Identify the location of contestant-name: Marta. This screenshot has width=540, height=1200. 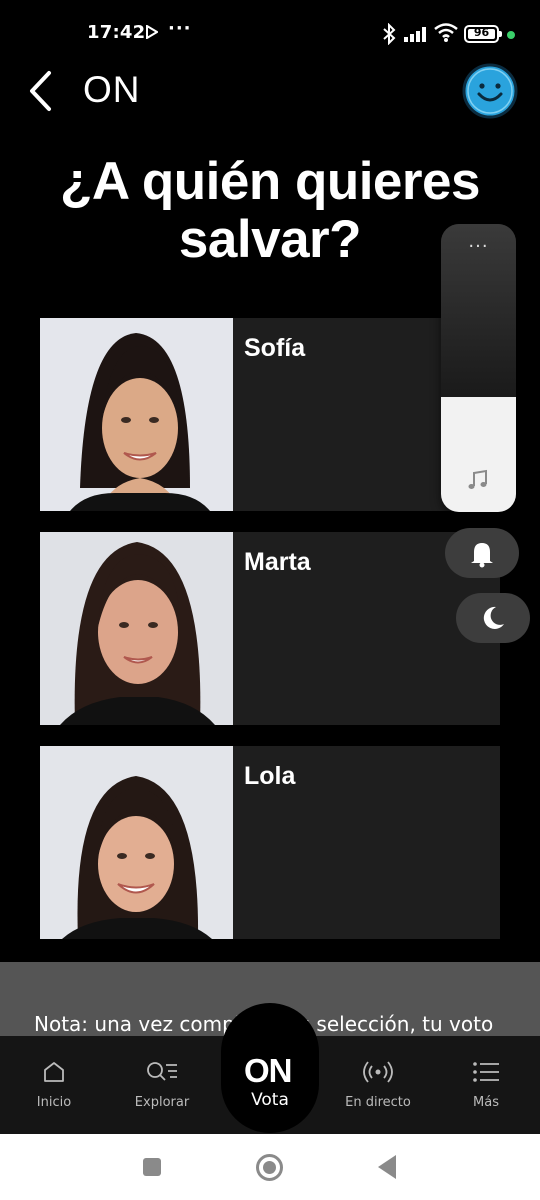
(277, 562).